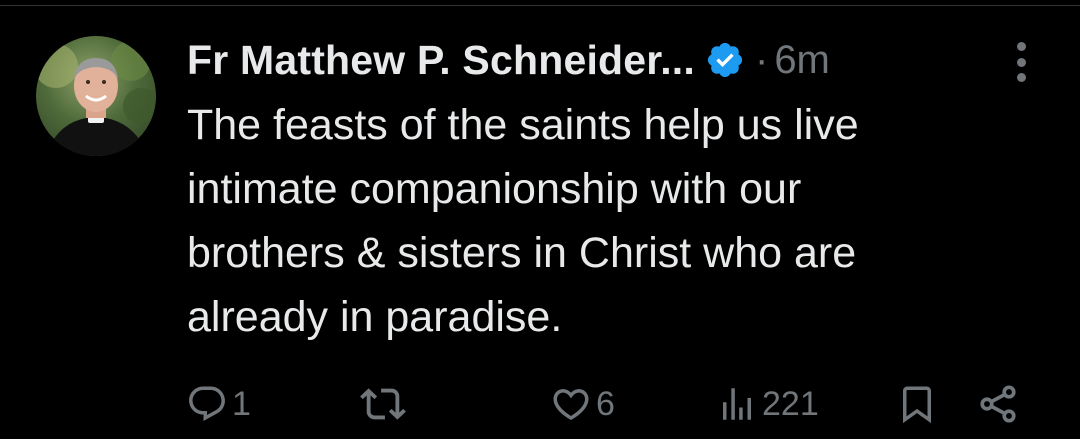 Image resolution: width=1080 pixels, height=439 pixels. I want to click on tweet-actions: 1 6 221, so click(540, 404).